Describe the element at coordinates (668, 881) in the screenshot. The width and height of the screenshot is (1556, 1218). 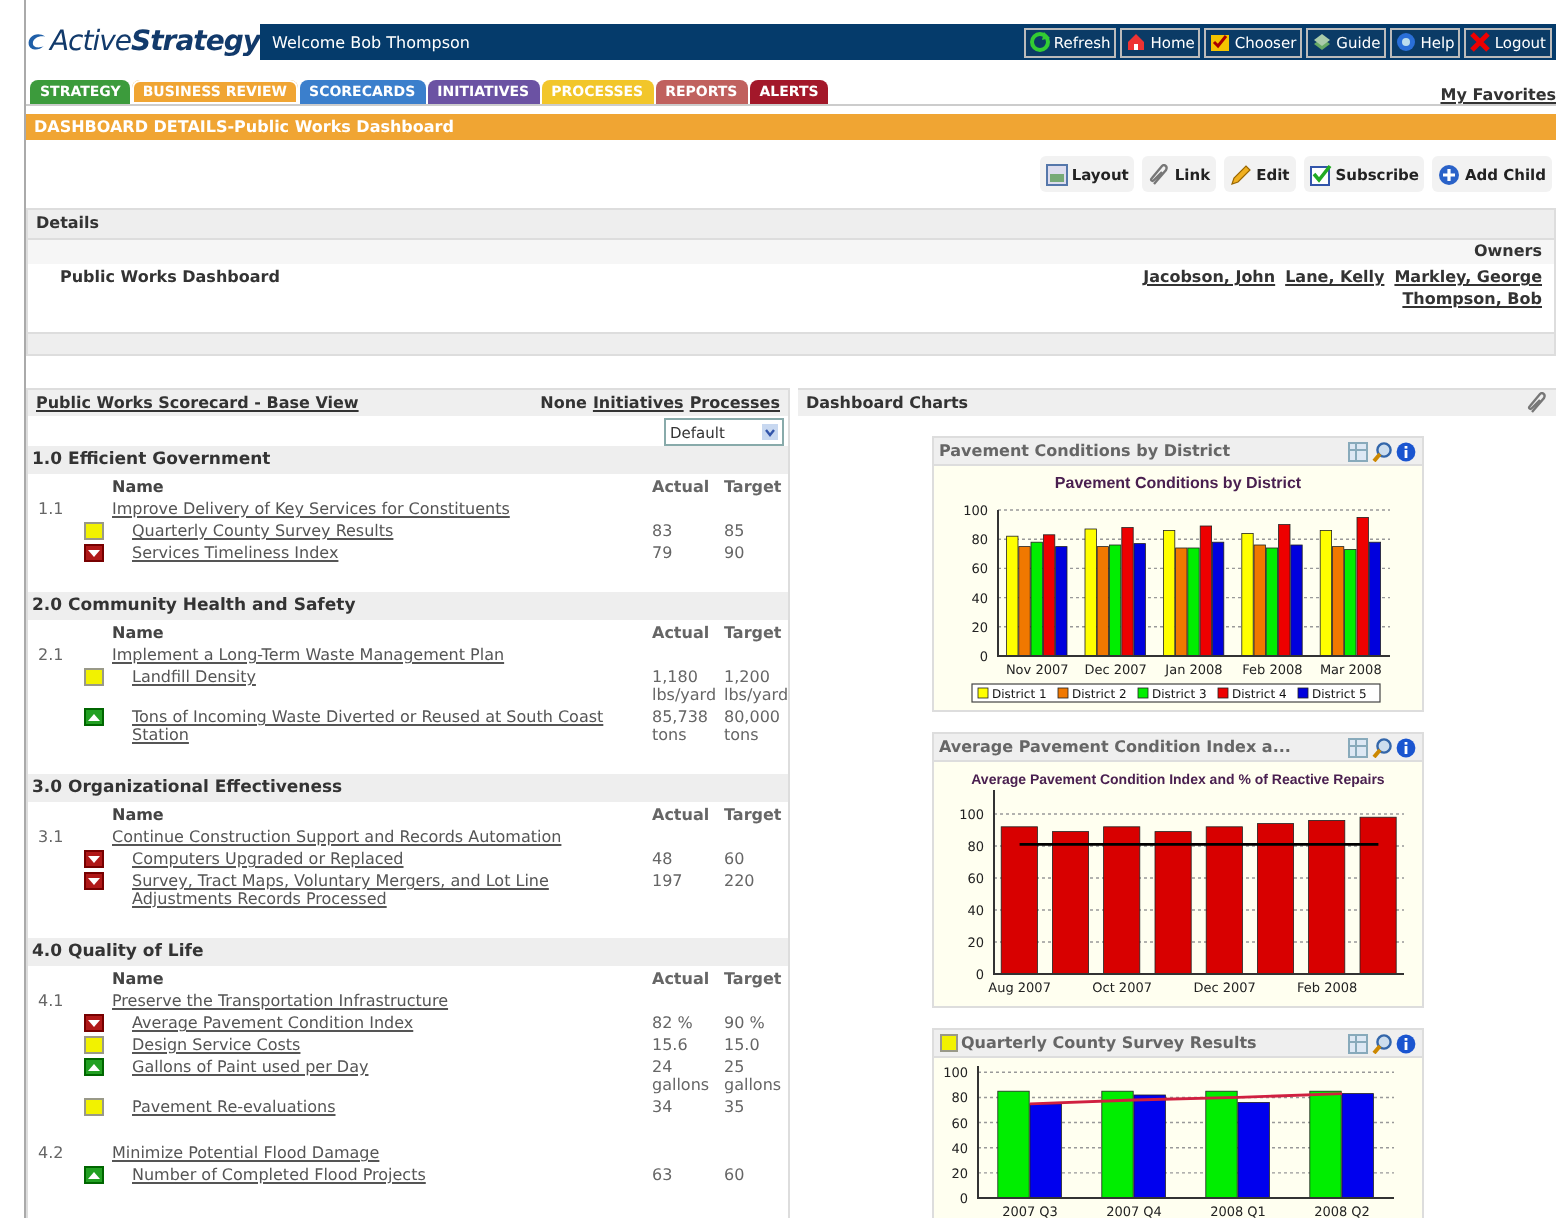
I see `actual-value: 197` at that location.